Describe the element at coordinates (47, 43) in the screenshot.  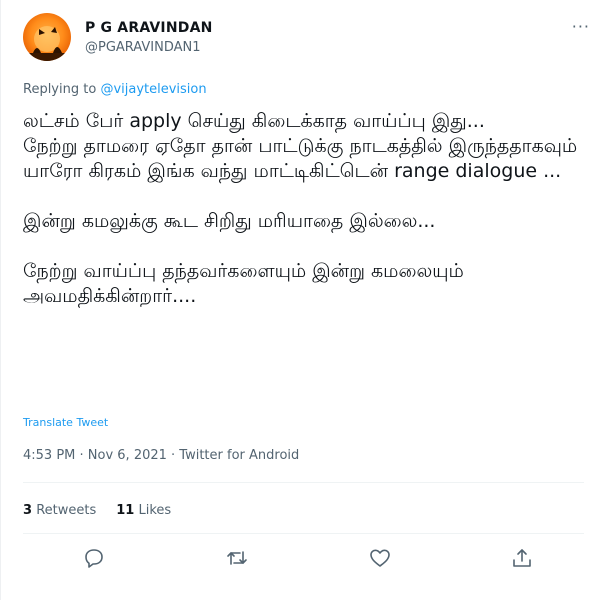
I see `avatar-image` at that location.